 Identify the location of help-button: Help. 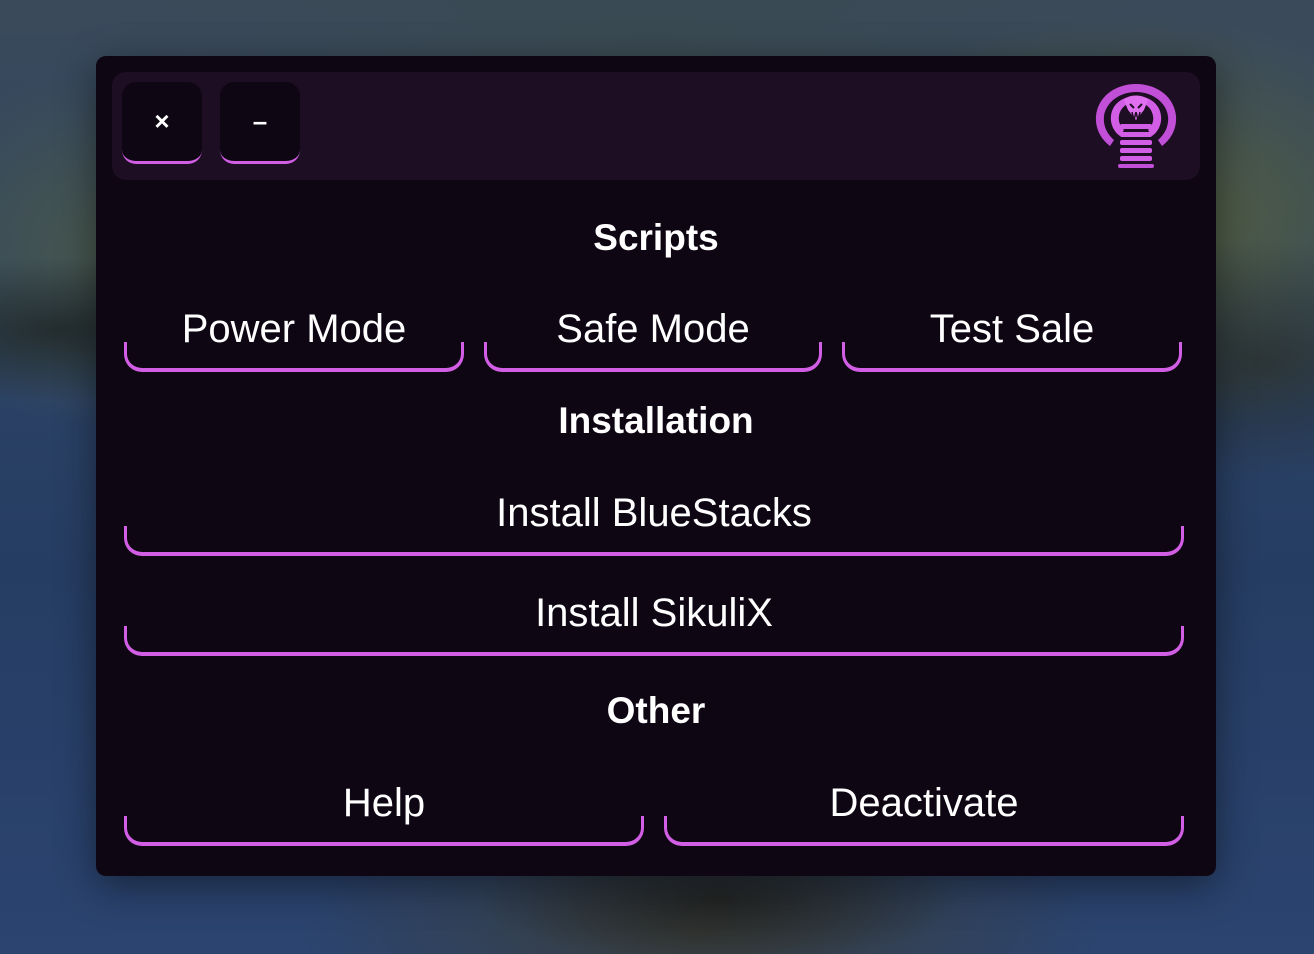
(384, 811).